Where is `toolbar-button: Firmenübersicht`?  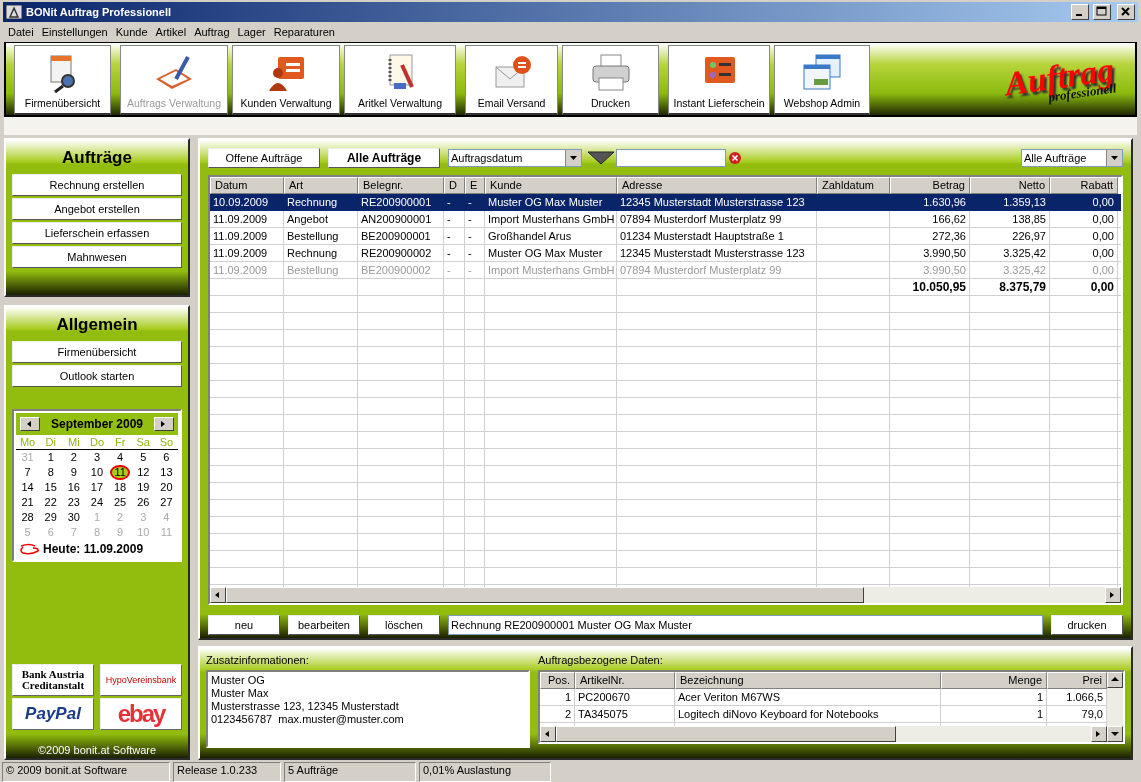 toolbar-button: Firmenübersicht is located at coordinates (62, 80).